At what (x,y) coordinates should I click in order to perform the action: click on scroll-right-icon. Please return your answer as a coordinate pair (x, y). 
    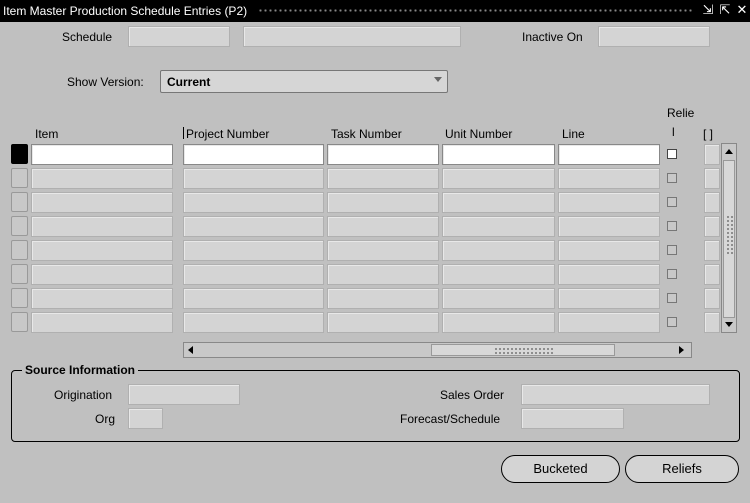
    Looking at the image, I should click on (681, 350).